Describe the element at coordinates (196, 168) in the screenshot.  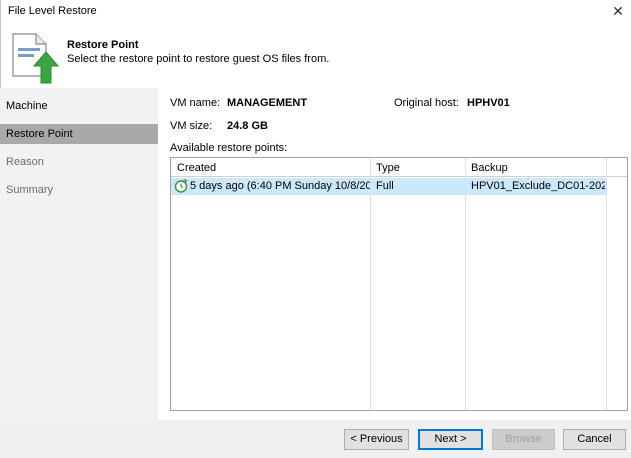
I see `column-header-created: Created` at that location.